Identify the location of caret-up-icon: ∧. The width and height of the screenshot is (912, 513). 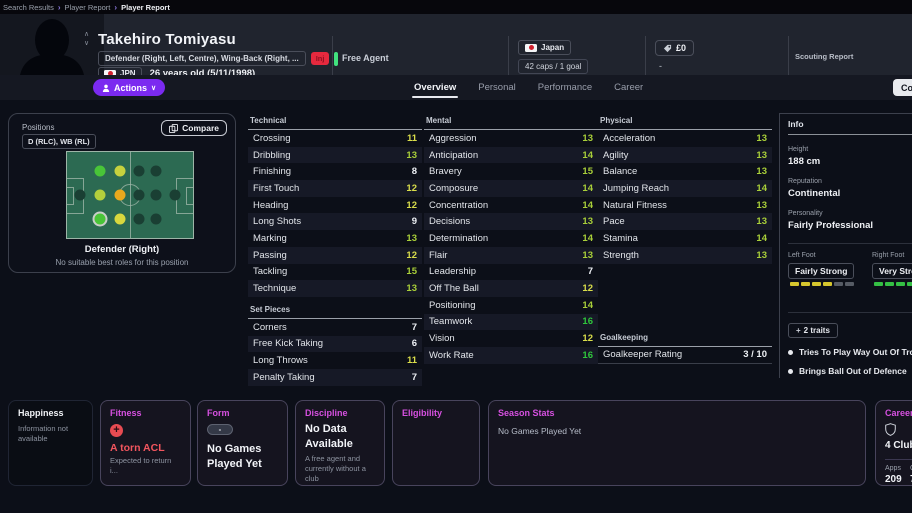
(86, 35).